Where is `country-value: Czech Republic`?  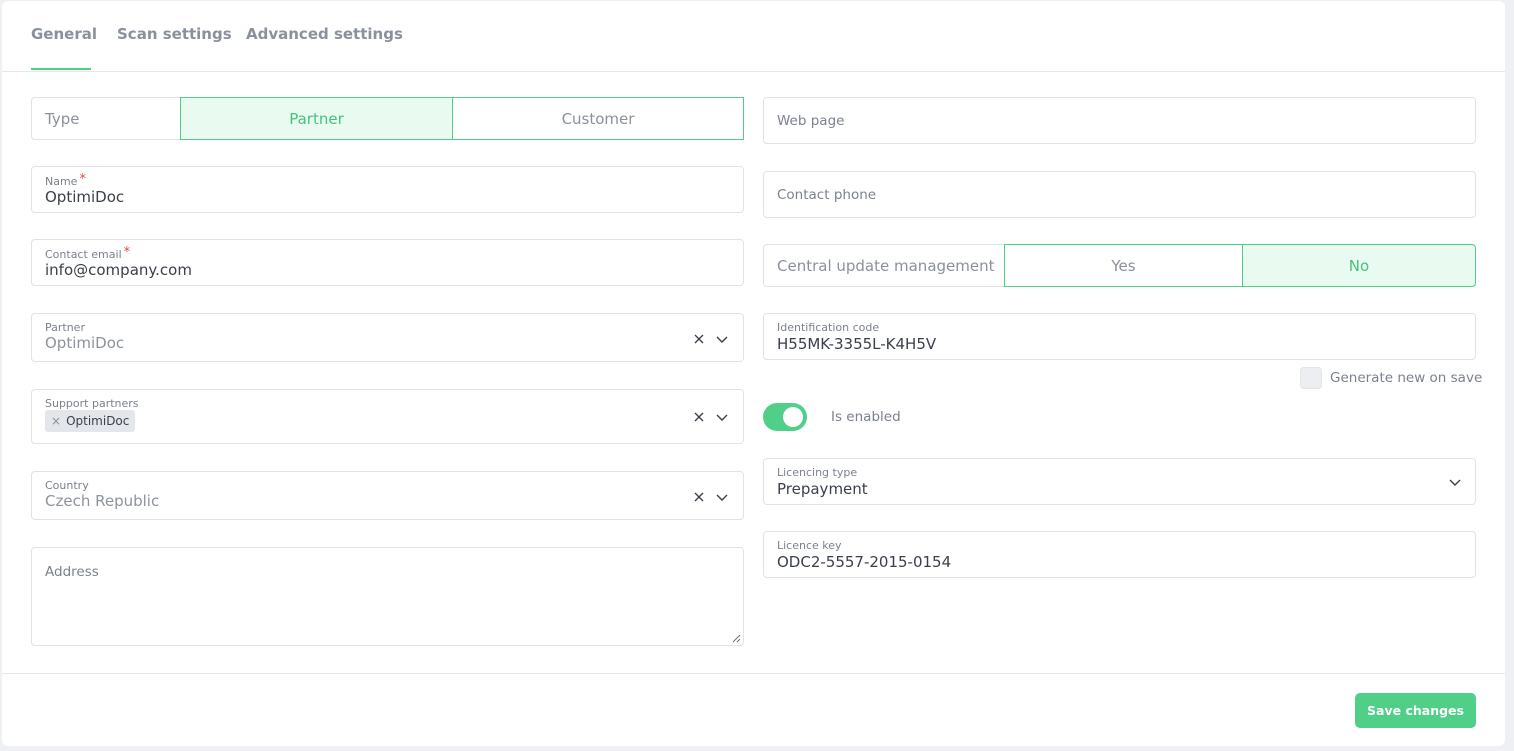 country-value: Czech Republic is located at coordinates (102, 501).